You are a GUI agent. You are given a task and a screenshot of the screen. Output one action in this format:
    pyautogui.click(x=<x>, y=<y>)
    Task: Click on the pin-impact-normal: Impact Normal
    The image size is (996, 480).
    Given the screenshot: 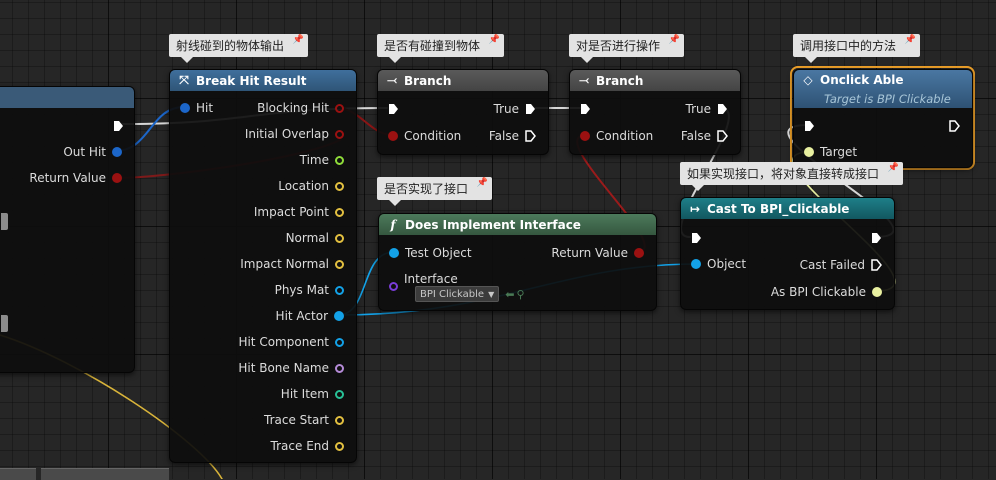 What is the action you would take?
    pyautogui.click(x=292, y=264)
    